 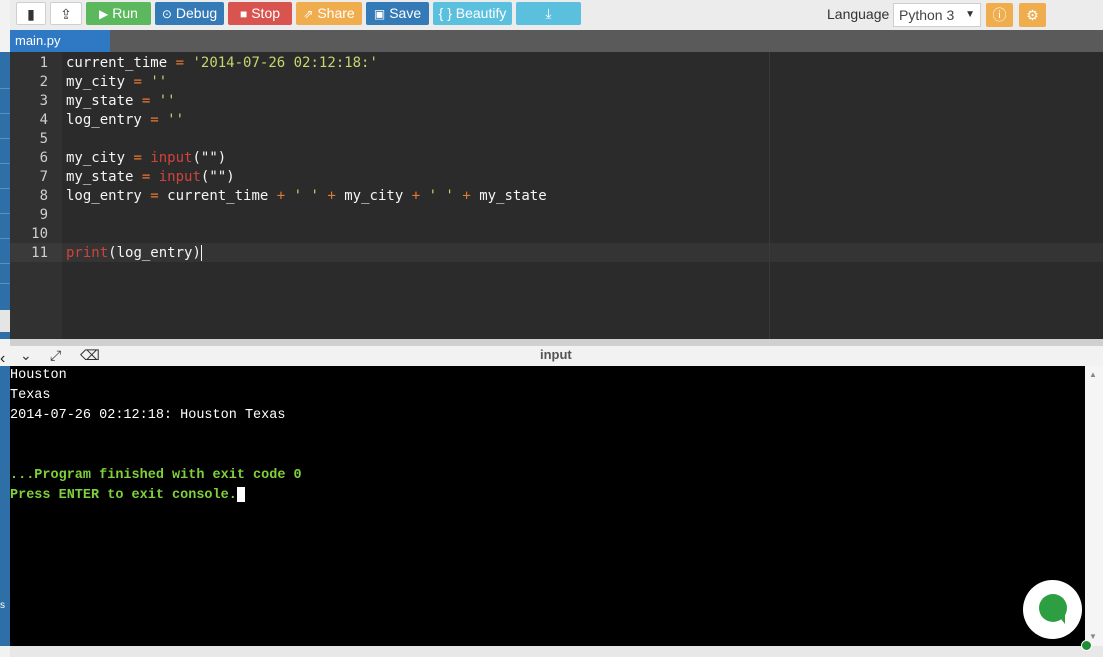 What do you see at coordinates (1086, 645) in the screenshot?
I see `status-dot` at bounding box center [1086, 645].